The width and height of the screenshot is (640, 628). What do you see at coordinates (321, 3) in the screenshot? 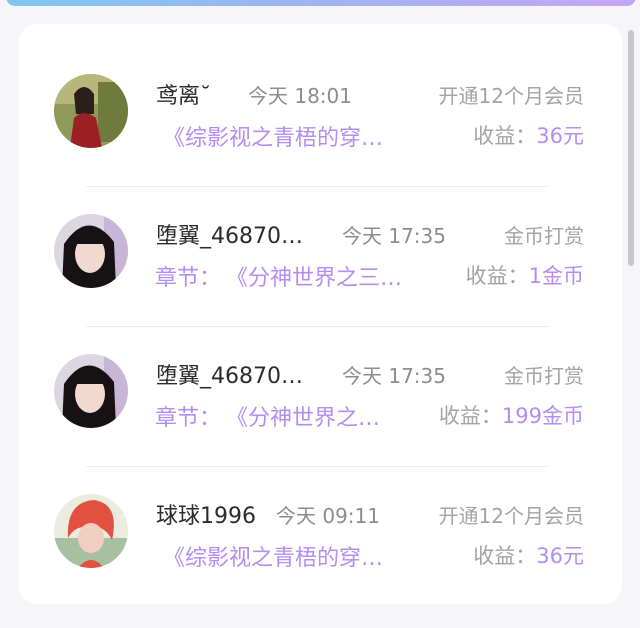
I see `top-gradient-banner` at bounding box center [321, 3].